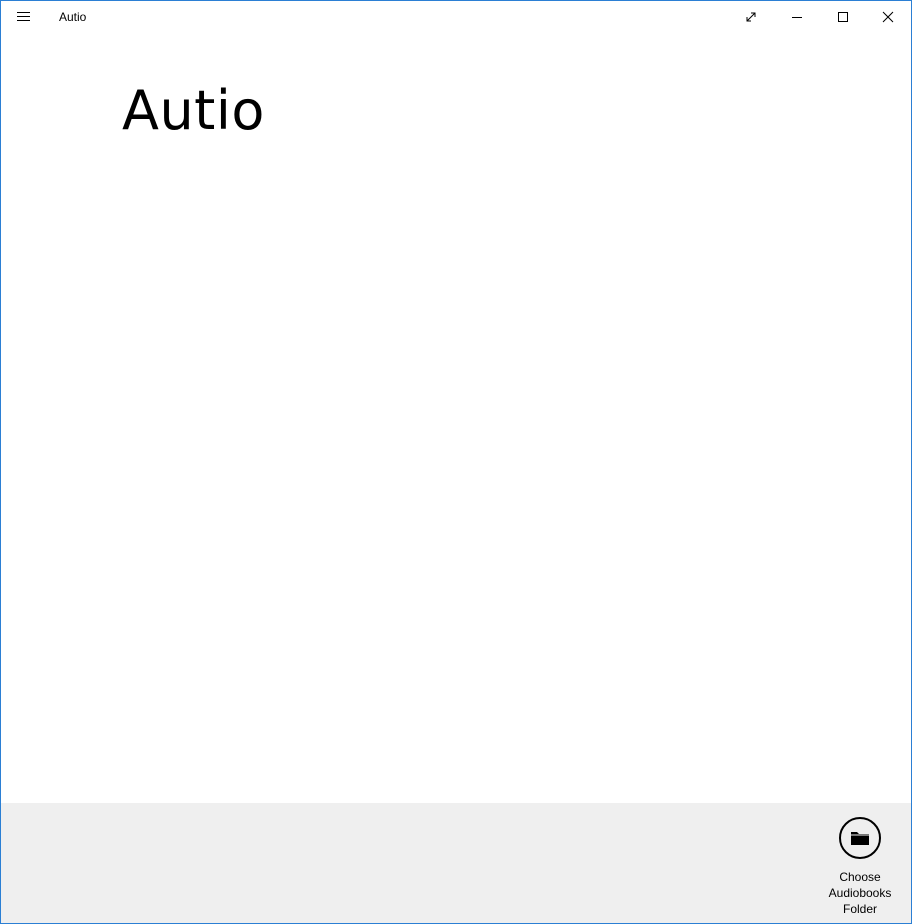  What do you see at coordinates (860, 867) in the screenshot?
I see `choose-audiobooks-folder-button: Choose Audiobooks Folder` at bounding box center [860, 867].